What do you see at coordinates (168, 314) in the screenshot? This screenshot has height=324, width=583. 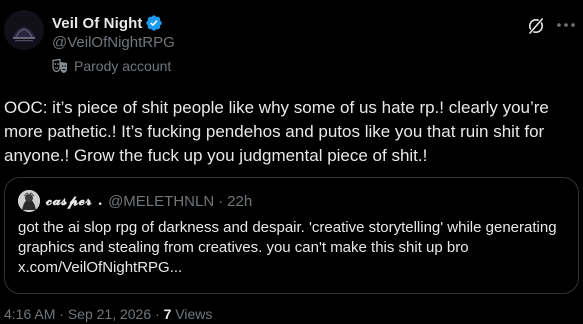 I see `views-count: 7` at bounding box center [168, 314].